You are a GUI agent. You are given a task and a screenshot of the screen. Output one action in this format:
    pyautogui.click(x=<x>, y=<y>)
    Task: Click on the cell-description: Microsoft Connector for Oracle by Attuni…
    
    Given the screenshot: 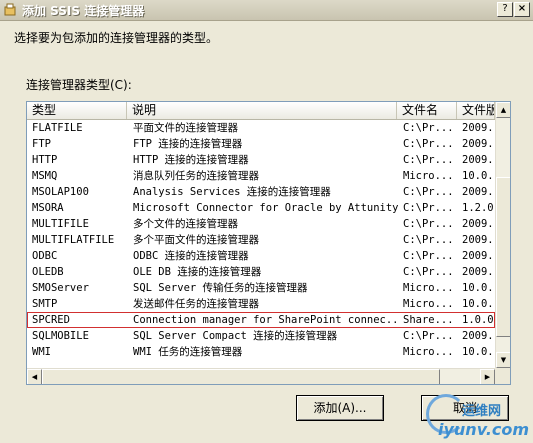 What is the action you would take?
    pyautogui.click(x=266, y=208)
    